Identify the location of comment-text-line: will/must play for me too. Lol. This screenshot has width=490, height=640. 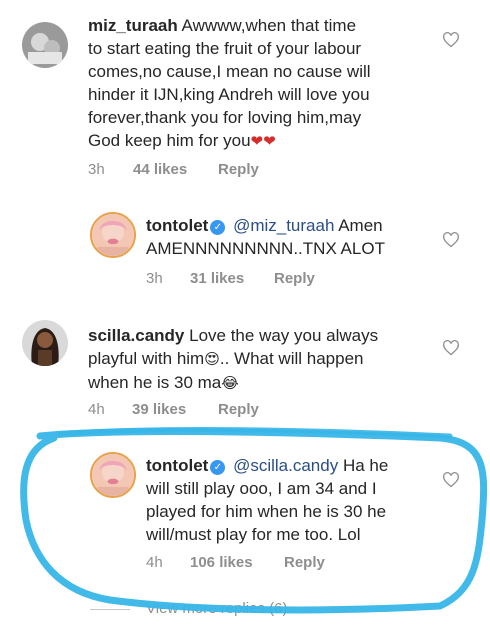
(253, 534).